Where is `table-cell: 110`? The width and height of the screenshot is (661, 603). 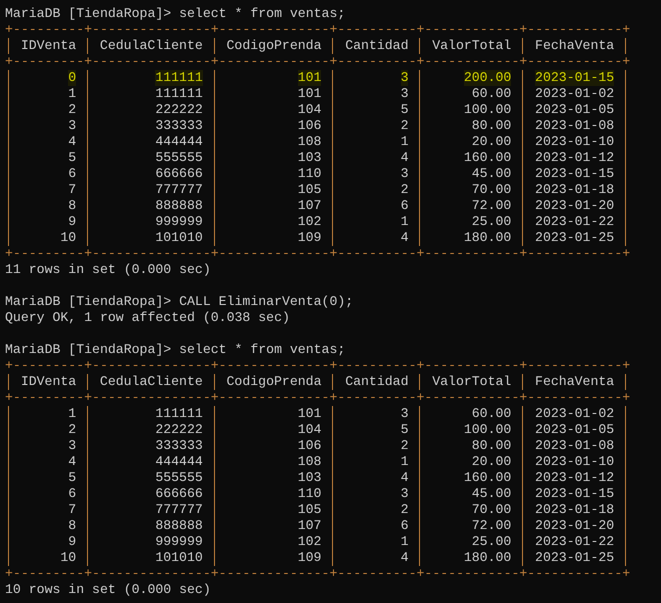 table-cell: 110 is located at coordinates (310, 494).